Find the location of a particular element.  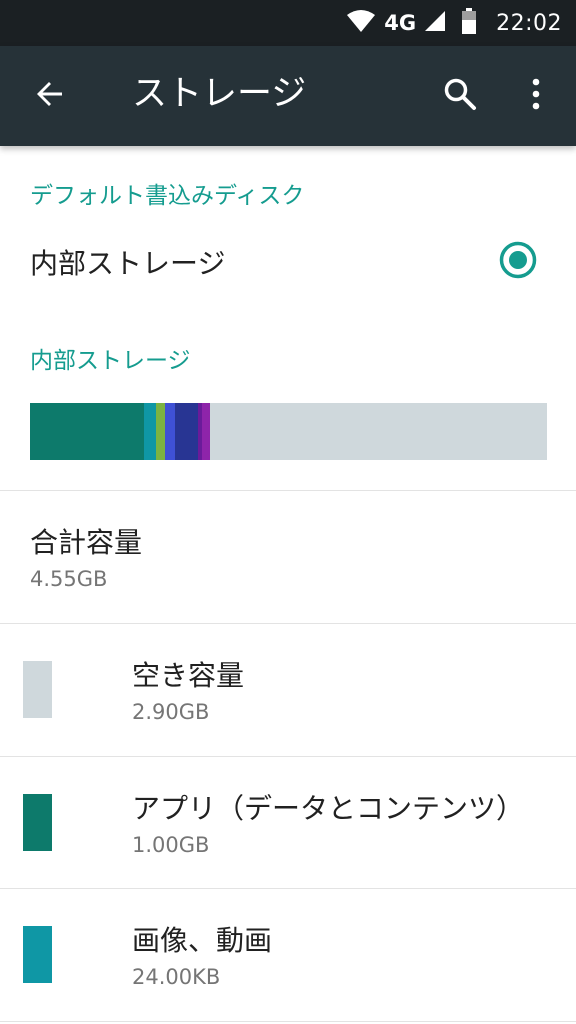

page-title: ストレージ is located at coordinates (219, 94).